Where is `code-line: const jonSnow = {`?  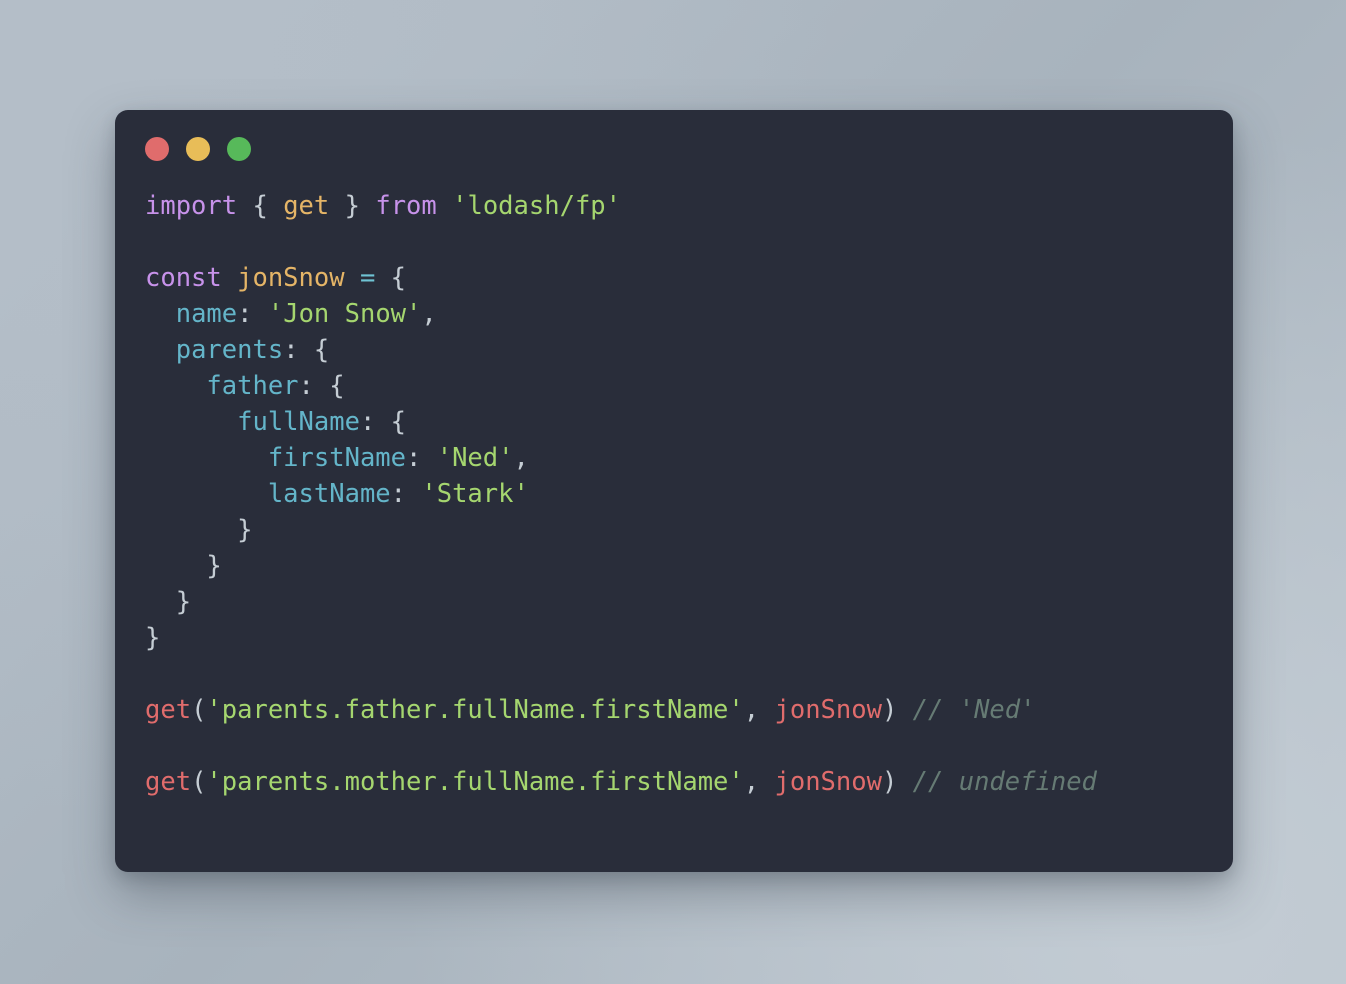
code-line: const jonSnow = { is located at coordinates (275, 278).